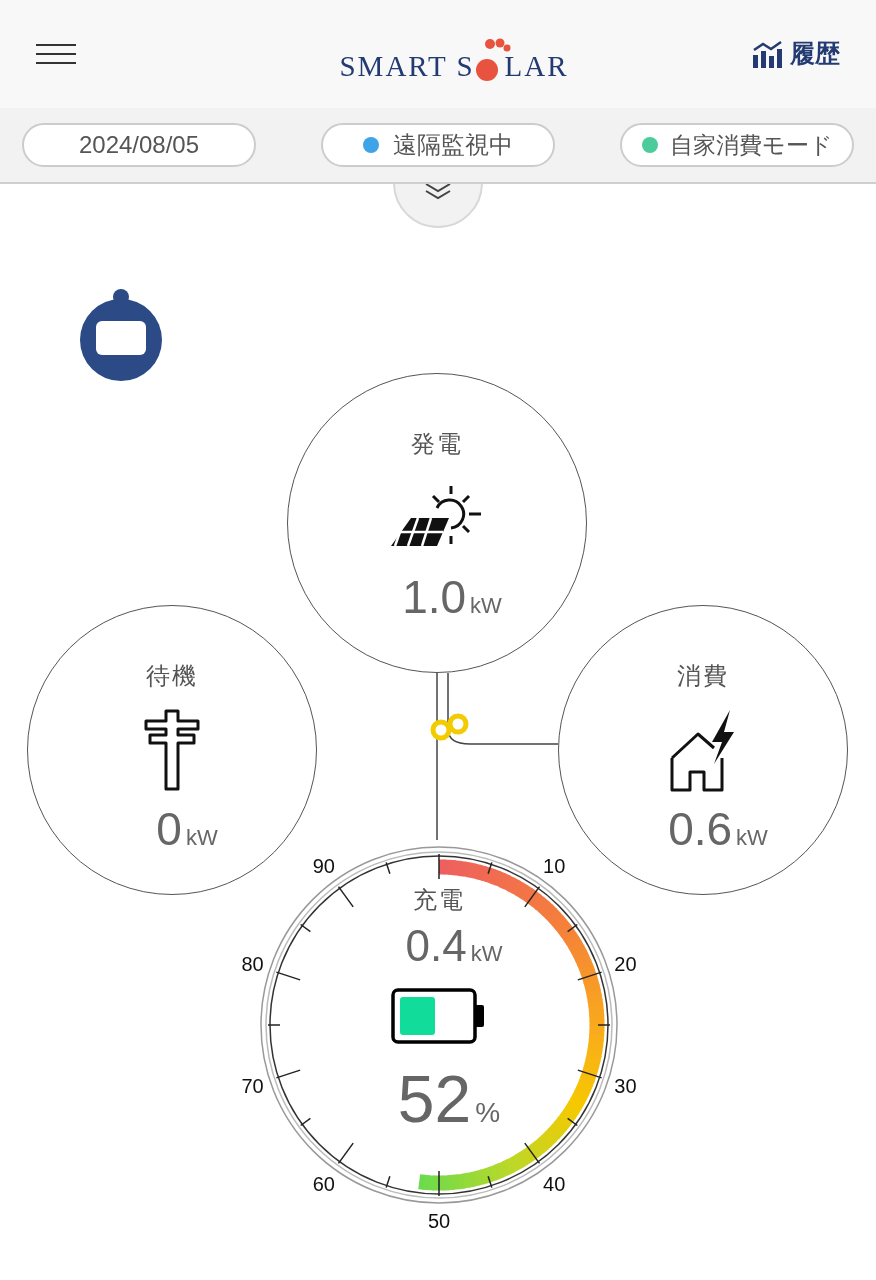 The image size is (876, 1280). What do you see at coordinates (796, 54) in the screenshot?
I see `history-button: 履歴` at bounding box center [796, 54].